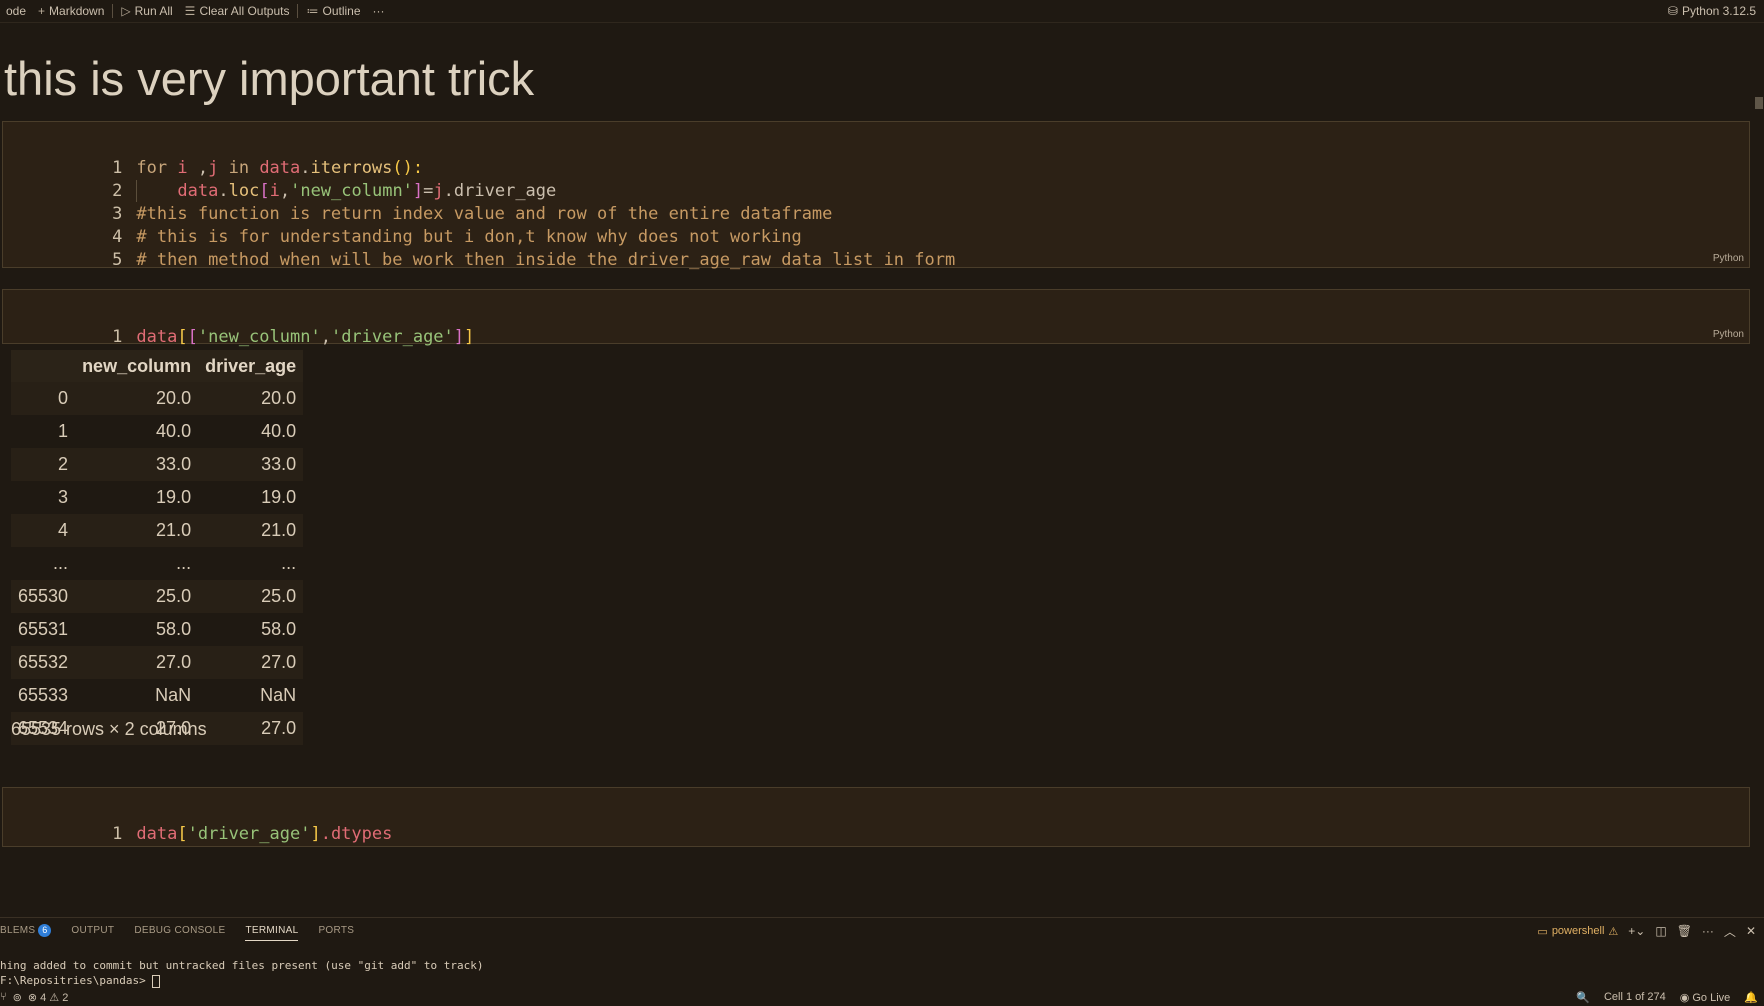  I want to click on dataframe-shape: 65535 rows × 2 columns, so click(109, 729).